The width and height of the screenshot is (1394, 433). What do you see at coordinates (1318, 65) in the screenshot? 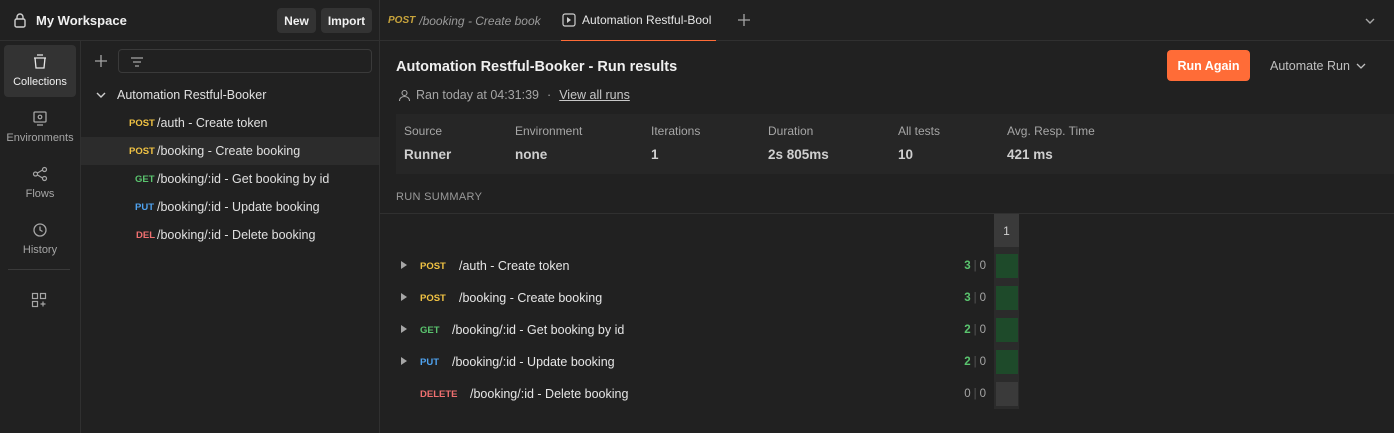
I see `automate-run-button: Automate Run` at bounding box center [1318, 65].